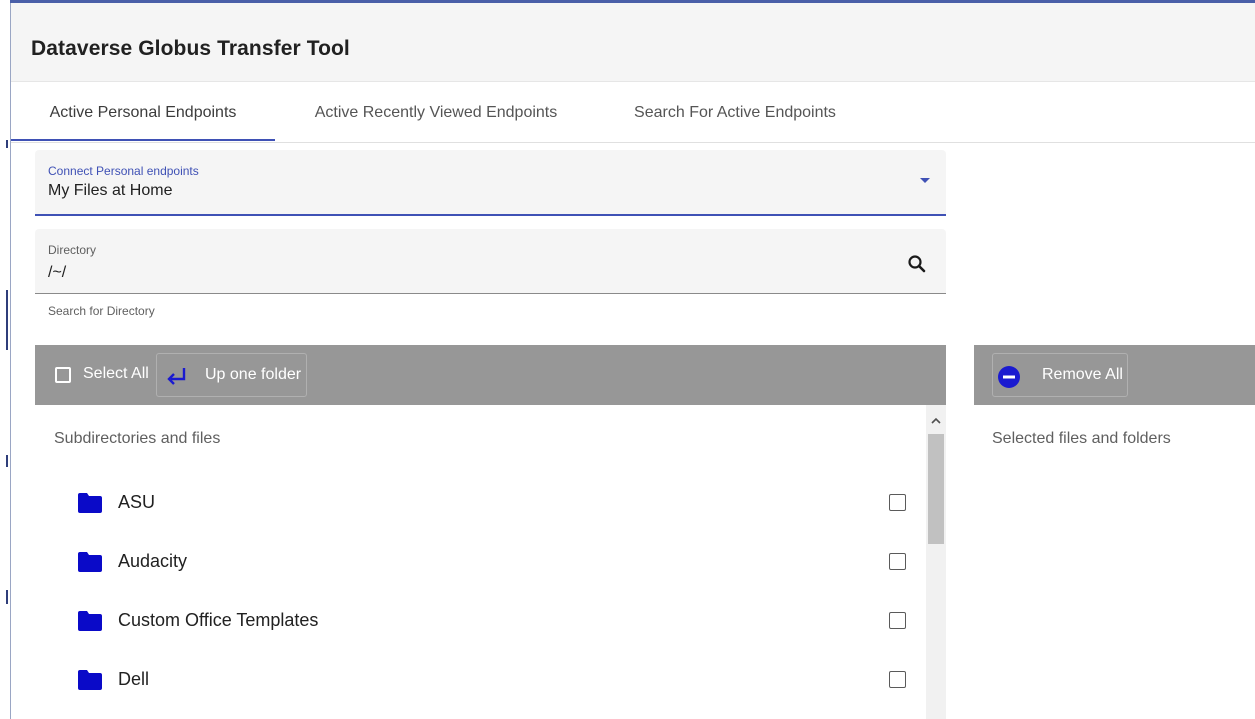 The height and width of the screenshot is (719, 1255). Describe the element at coordinates (490, 375) in the screenshot. I see `file-toolbar: Select All Up one folder` at that location.